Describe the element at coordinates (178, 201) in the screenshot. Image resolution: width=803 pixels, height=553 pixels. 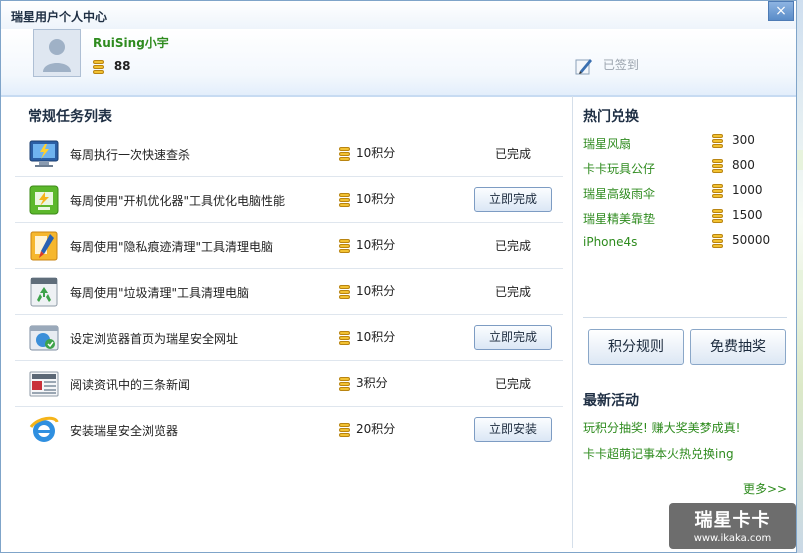
I see `task-name: 每周使用"开机优化器"工具优化电脑性能` at that location.